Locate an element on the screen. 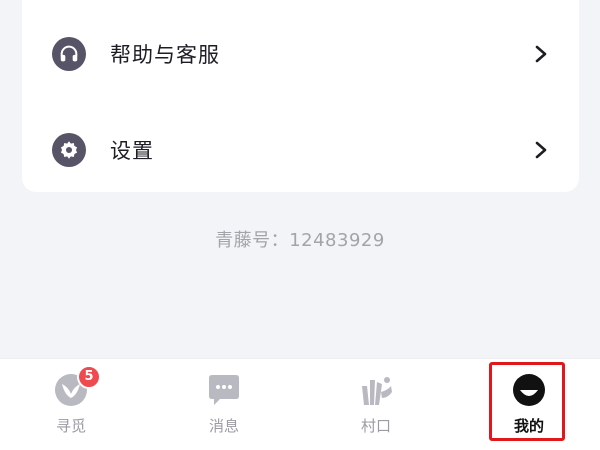 The height and width of the screenshot is (450, 600). tab-explore: 5 寻觅 is located at coordinates (71, 404).